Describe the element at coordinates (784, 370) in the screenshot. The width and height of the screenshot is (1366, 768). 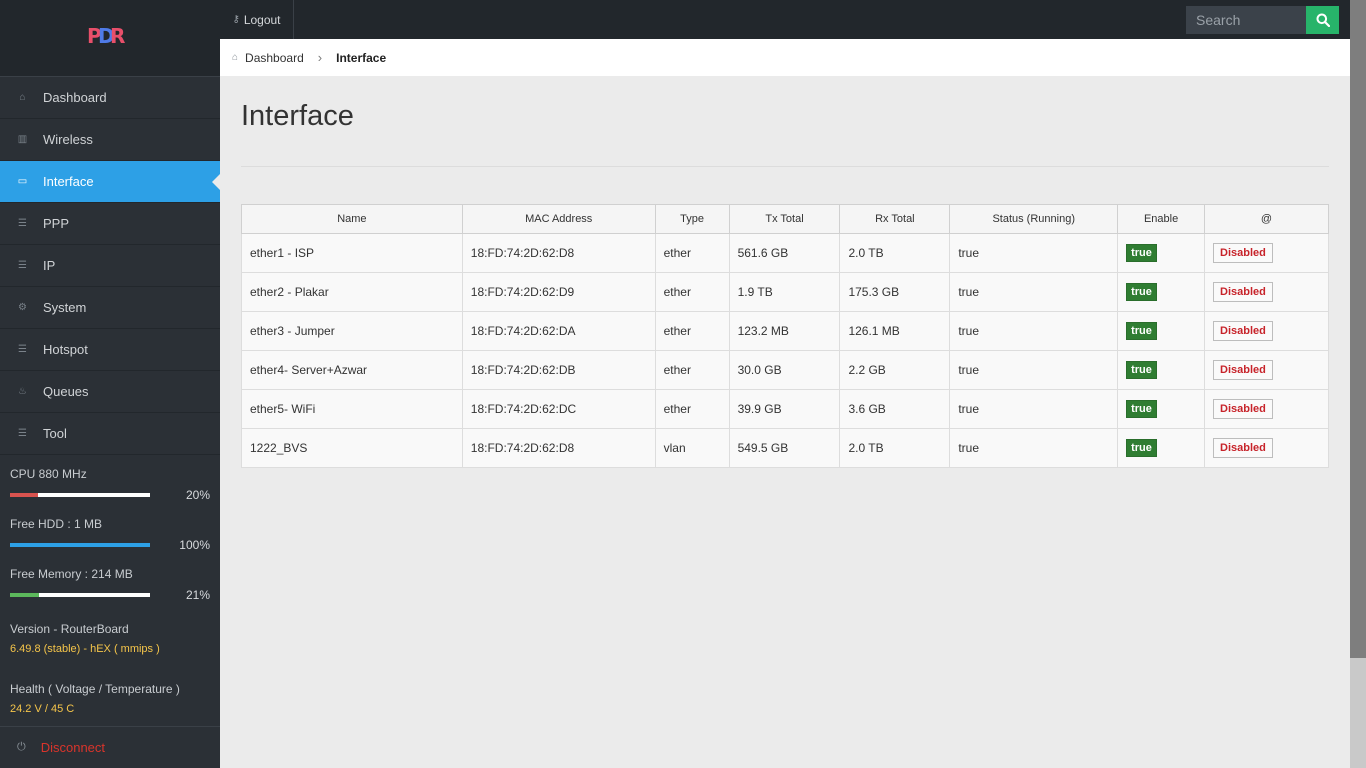
I see `cell-tx: 30.0 GB` at that location.